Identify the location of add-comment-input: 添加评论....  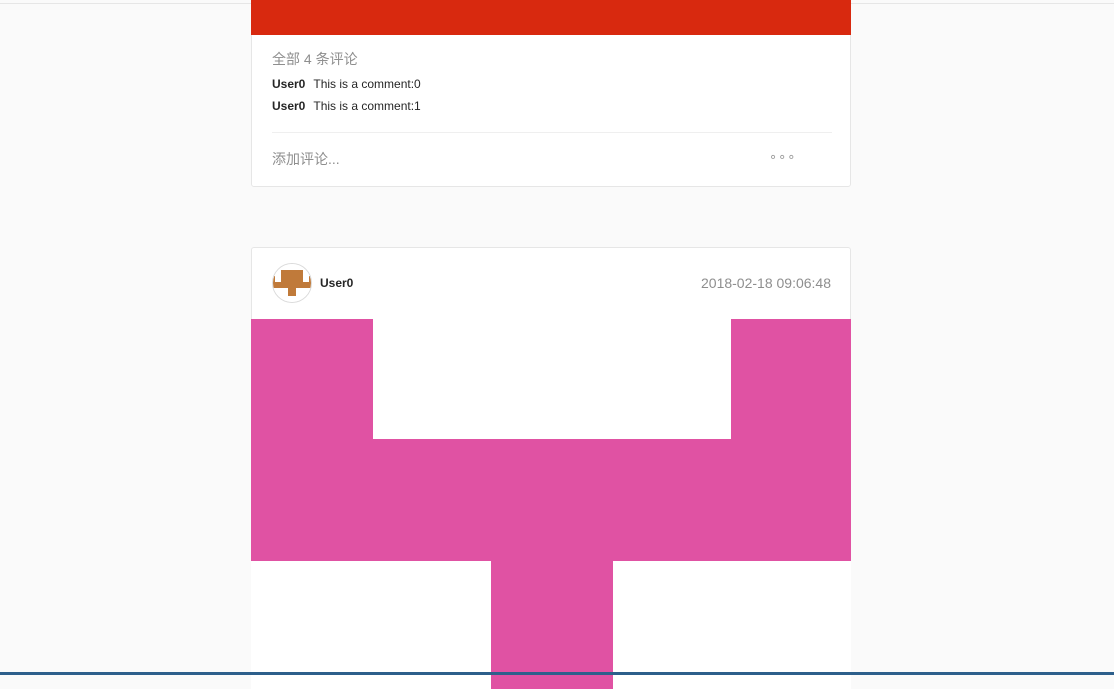
(306, 159).